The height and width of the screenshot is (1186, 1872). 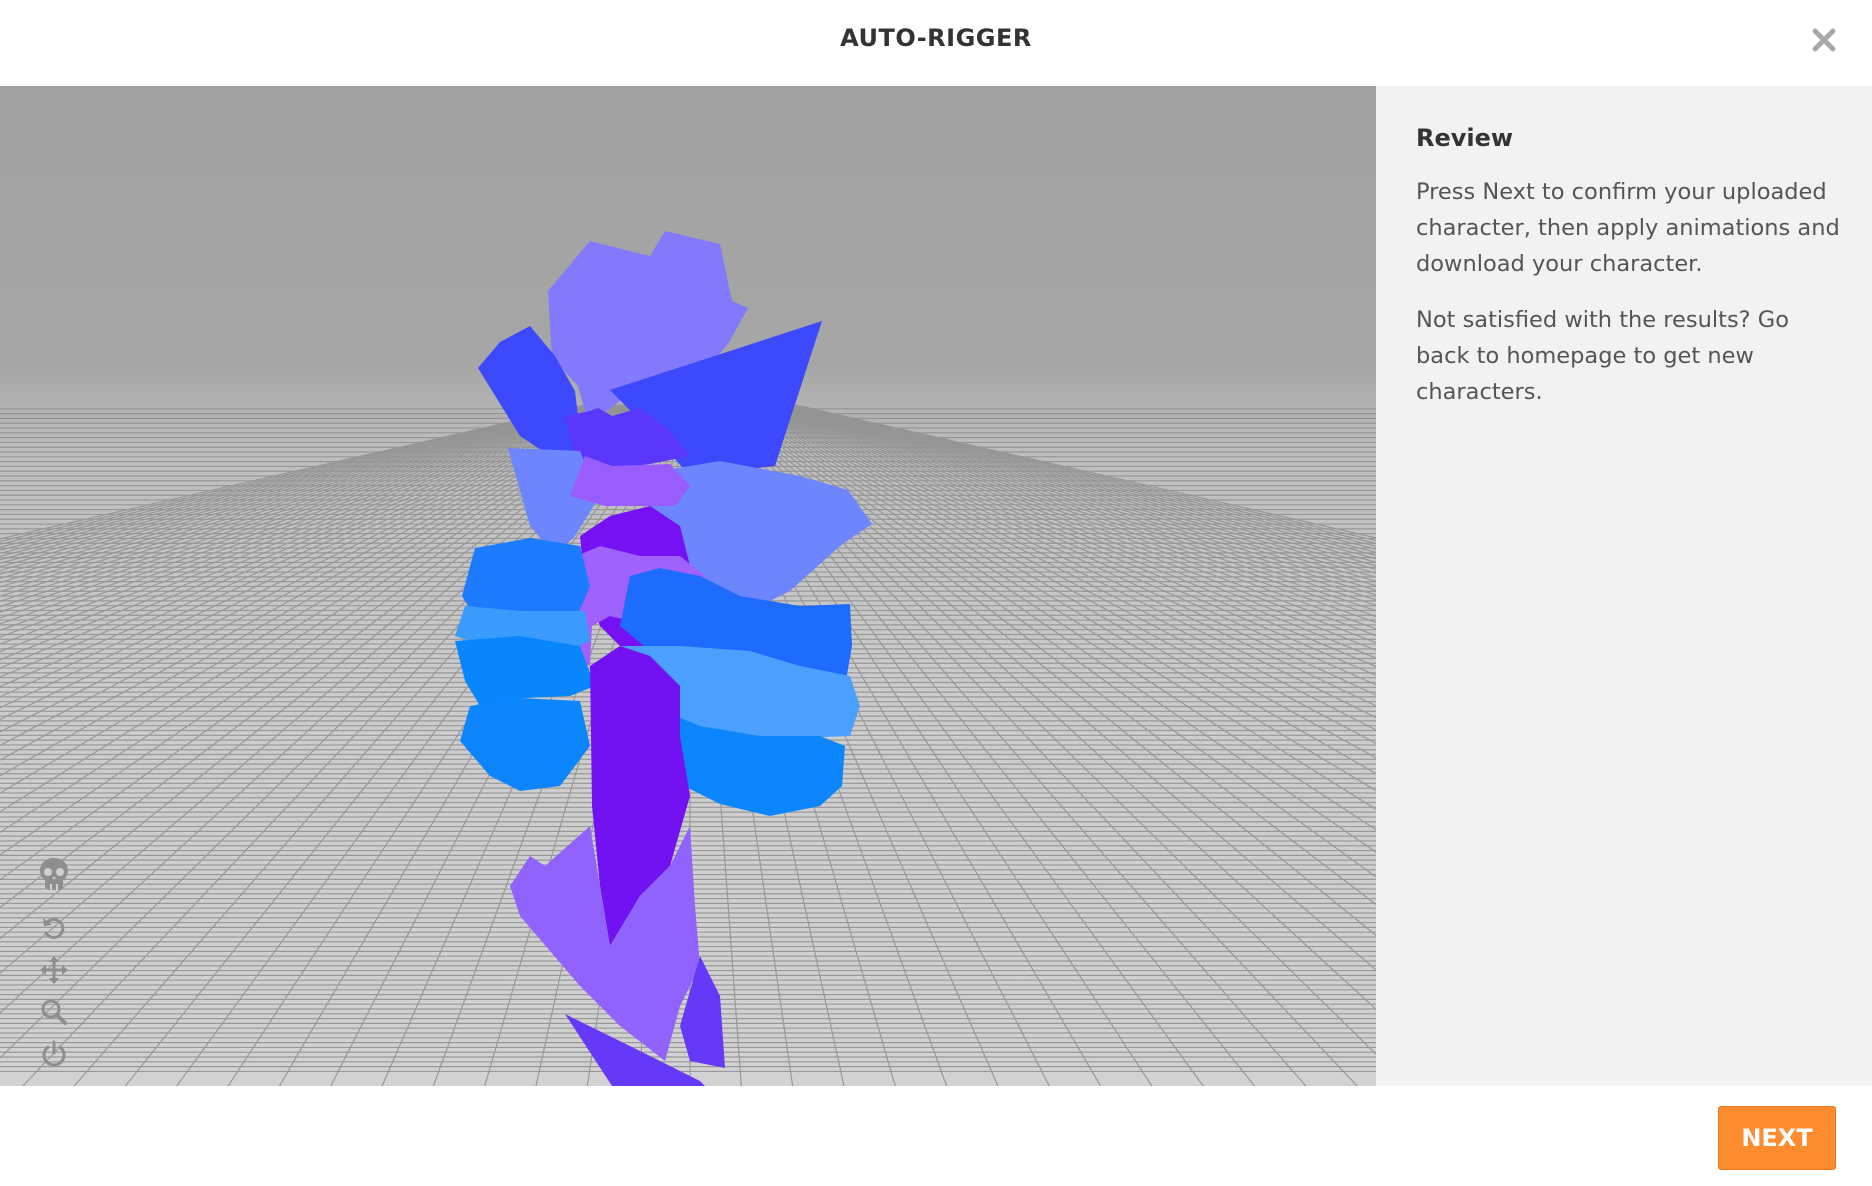 What do you see at coordinates (1777, 1138) in the screenshot?
I see `next-button: NEXT` at bounding box center [1777, 1138].